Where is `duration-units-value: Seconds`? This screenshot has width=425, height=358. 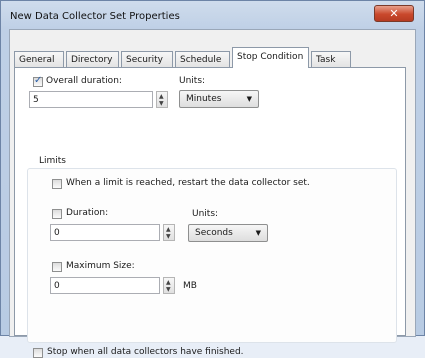 duration-units-value: Seconds is located at coordinates (214, 233).